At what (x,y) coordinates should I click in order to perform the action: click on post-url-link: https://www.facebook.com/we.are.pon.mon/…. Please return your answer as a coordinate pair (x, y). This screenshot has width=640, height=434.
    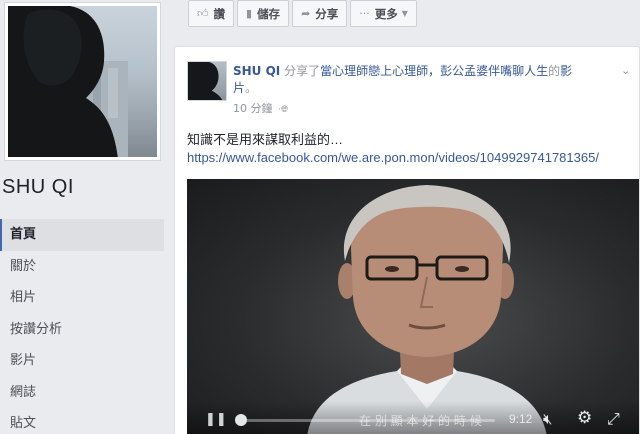
    Looking at the image, I should click on (412, 158).